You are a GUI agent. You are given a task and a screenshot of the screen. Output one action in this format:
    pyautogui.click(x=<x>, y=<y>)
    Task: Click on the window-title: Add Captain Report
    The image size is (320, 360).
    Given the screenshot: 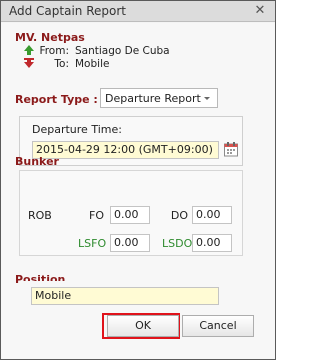 What is the action you would take?
    pyautogui.click(x=67, y=11)
    